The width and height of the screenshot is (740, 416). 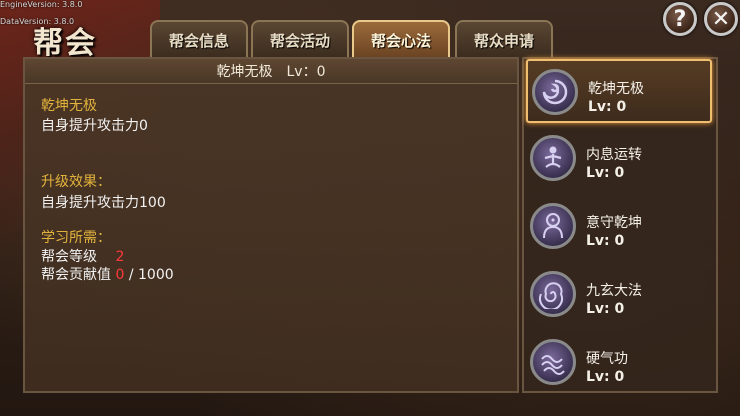 I want to click on skill-item-neixi: 内息运转 Lv: 0, so click(x=619, y=159).